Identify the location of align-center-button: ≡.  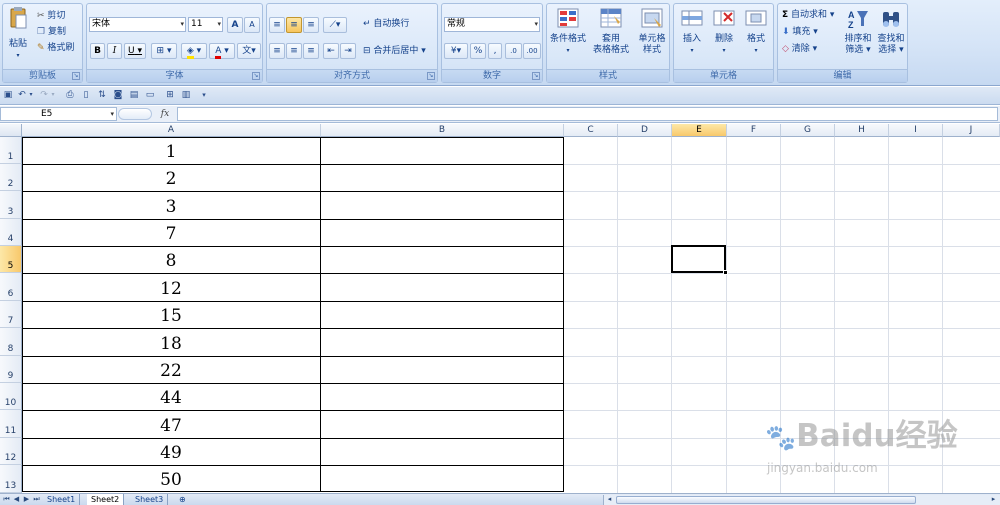
(294, 51).